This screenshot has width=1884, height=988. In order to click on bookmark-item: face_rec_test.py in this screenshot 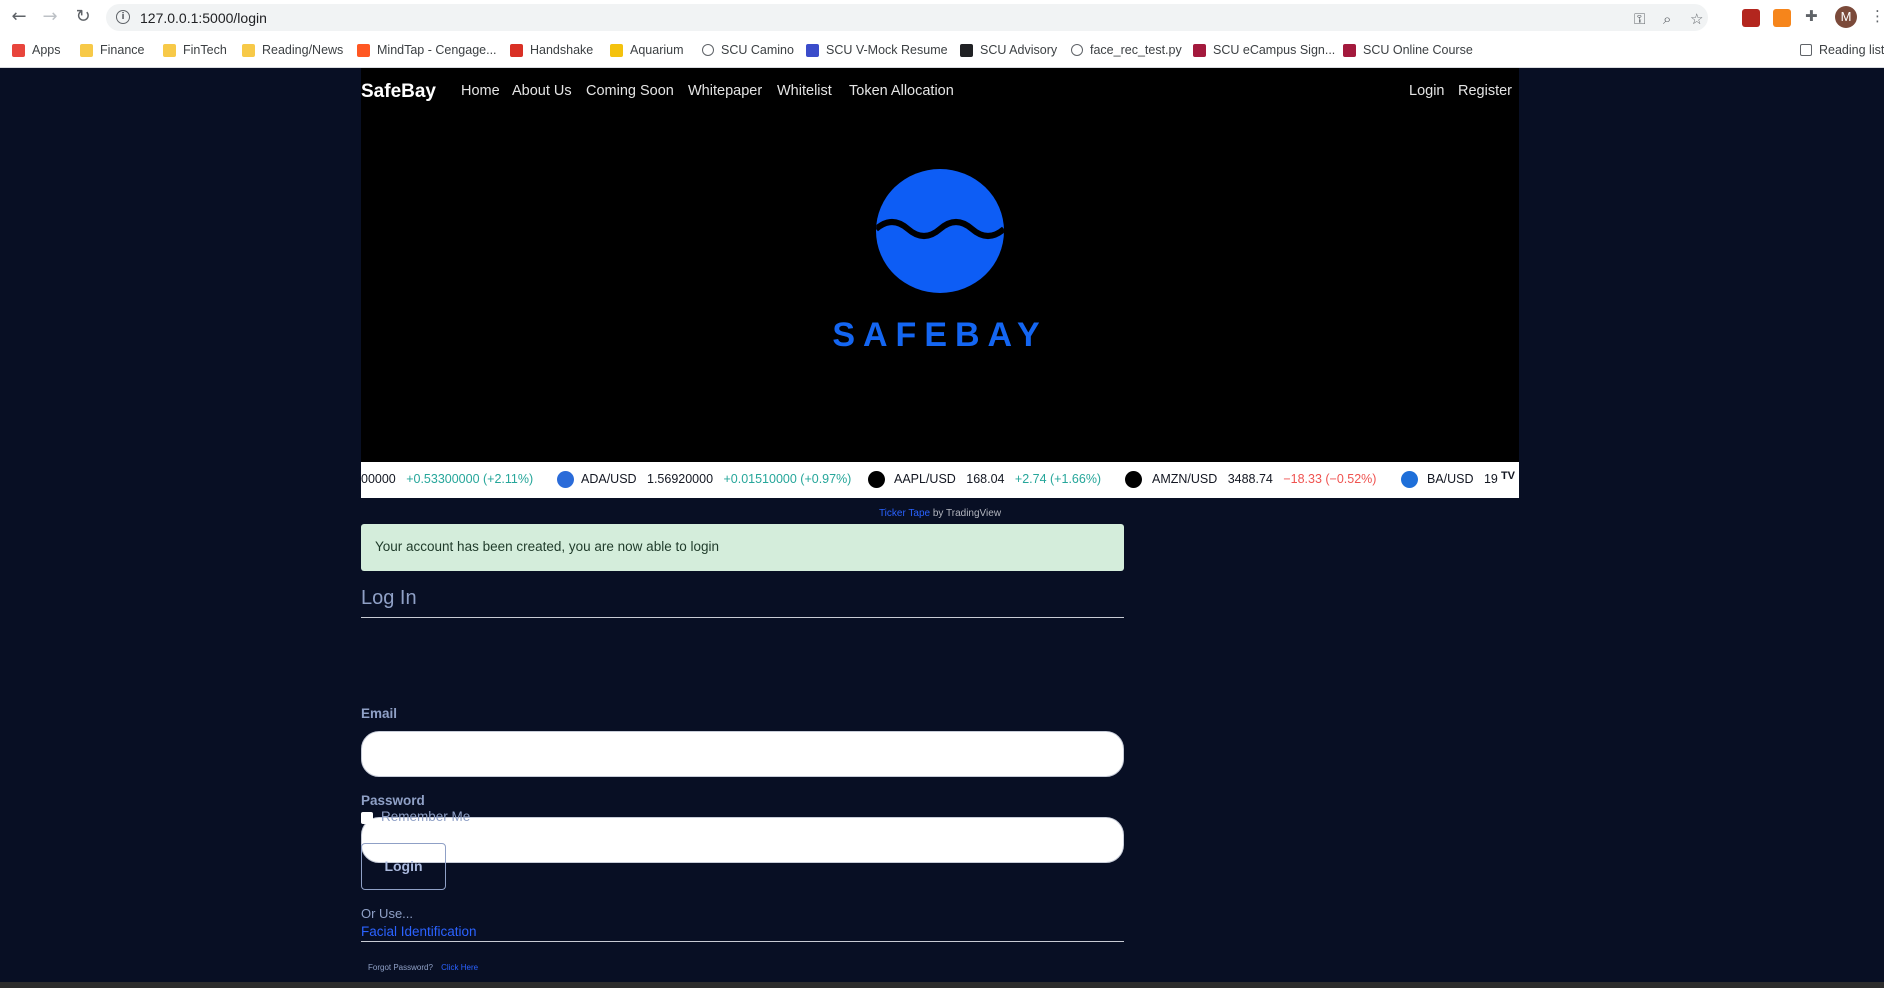, I will do `click(1126, 50)`.